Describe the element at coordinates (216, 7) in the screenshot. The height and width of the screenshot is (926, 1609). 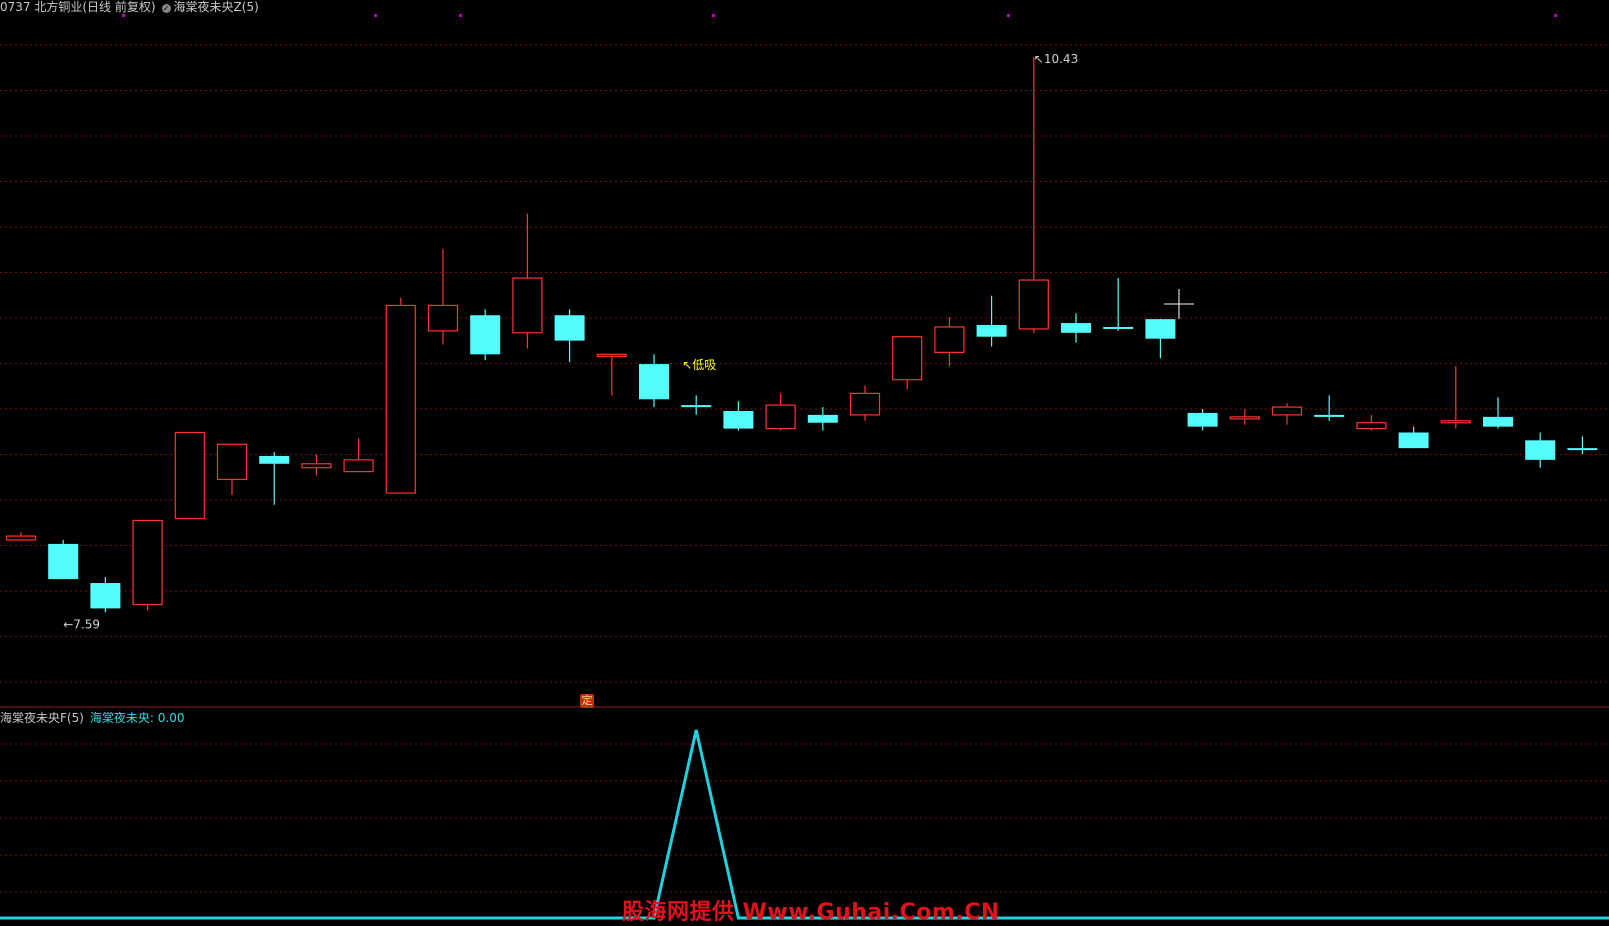
I see `main-indicator-title: 海棠夜未央Z(5)` at that location.